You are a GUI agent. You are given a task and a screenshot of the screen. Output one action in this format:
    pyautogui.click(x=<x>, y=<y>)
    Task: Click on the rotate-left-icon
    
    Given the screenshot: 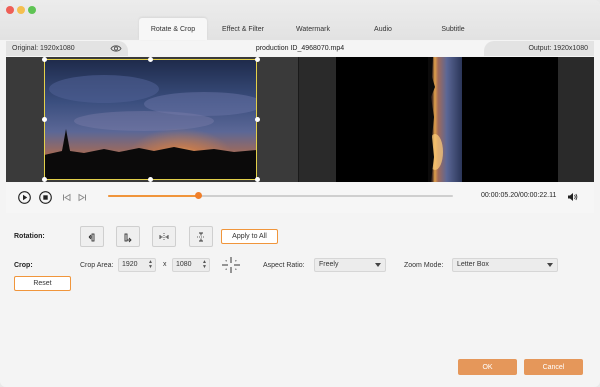 What is the action you would take?
    pyautogui.click(x=91, y=237)
    